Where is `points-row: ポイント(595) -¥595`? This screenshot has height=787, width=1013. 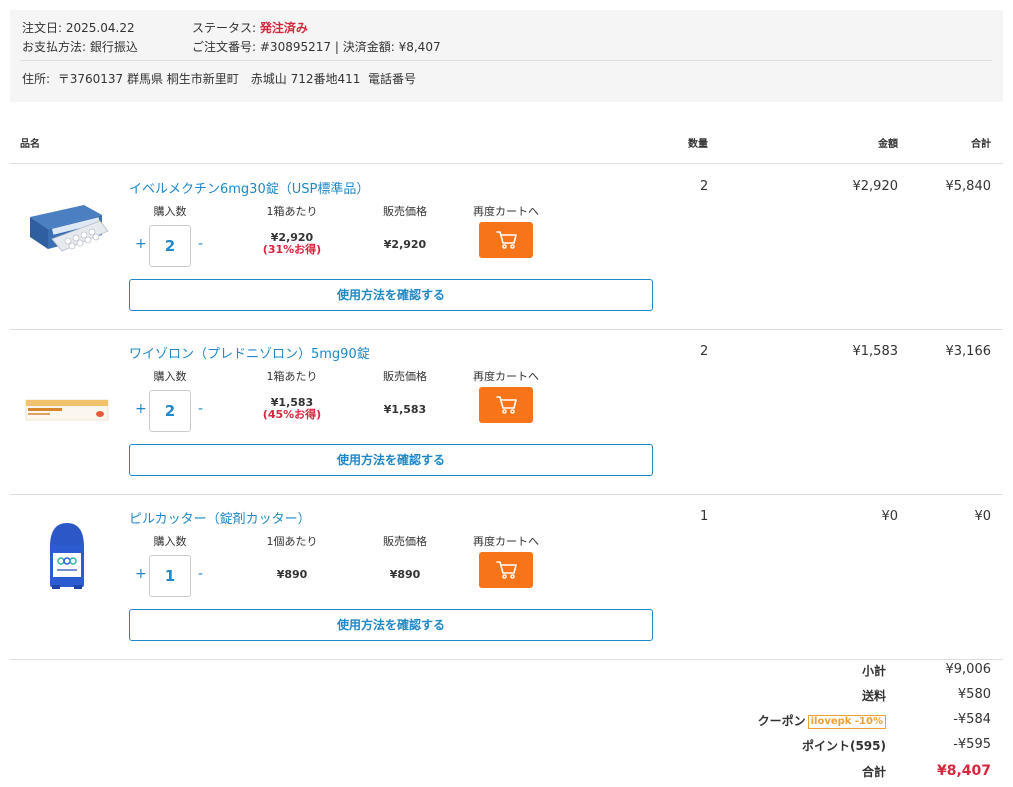 points-row: ポイント(595) -¥595 is located at coordinates (841, 747).